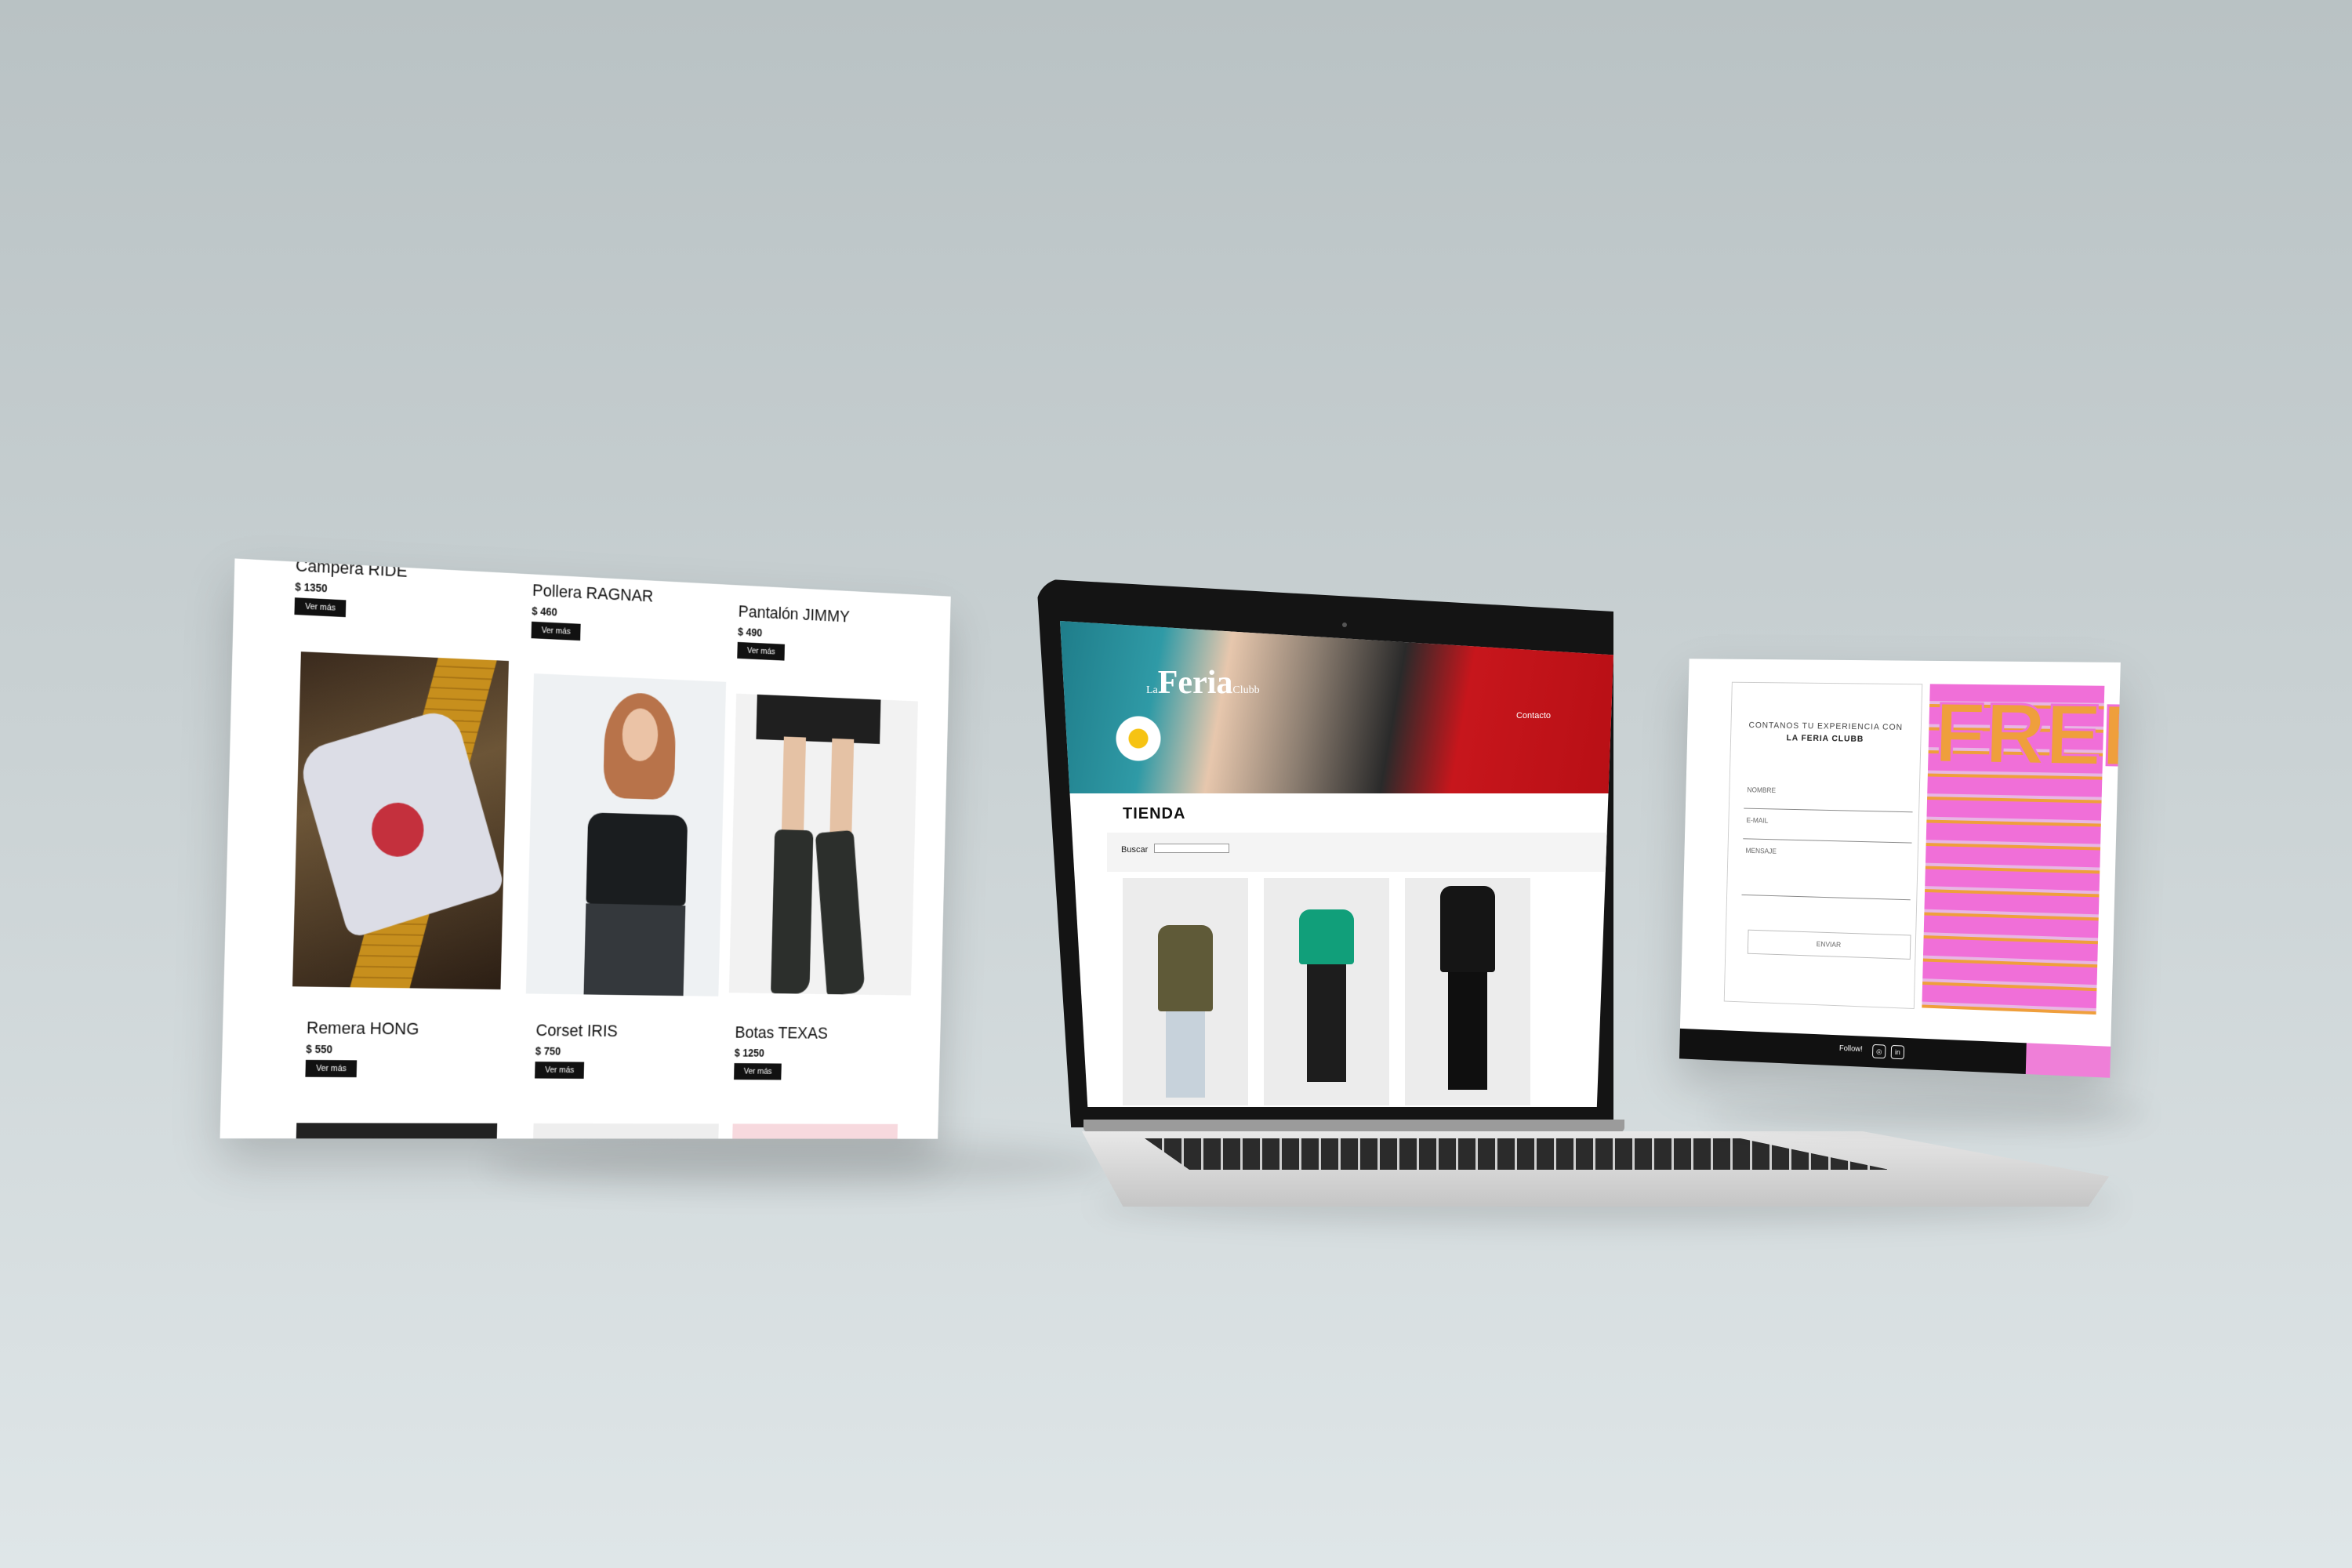 This screenshot has height=1568, width=2352. What do you see at coordinates (1353, 1126) in the screenshot?
I see `laptop-hinge` at bounding box center [1353, 1126].